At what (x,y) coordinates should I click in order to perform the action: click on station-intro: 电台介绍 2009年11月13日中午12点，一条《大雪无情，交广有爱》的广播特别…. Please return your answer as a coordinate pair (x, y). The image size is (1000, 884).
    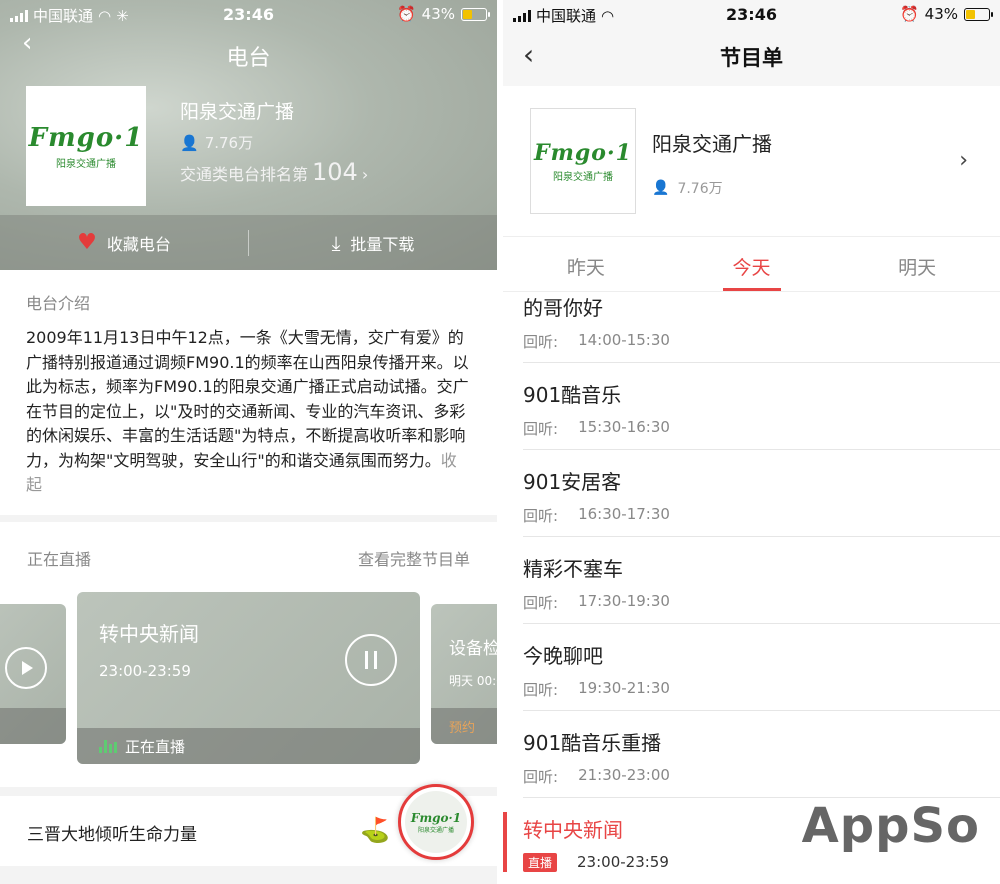
    Looking at the image, I should click on (248, 392).